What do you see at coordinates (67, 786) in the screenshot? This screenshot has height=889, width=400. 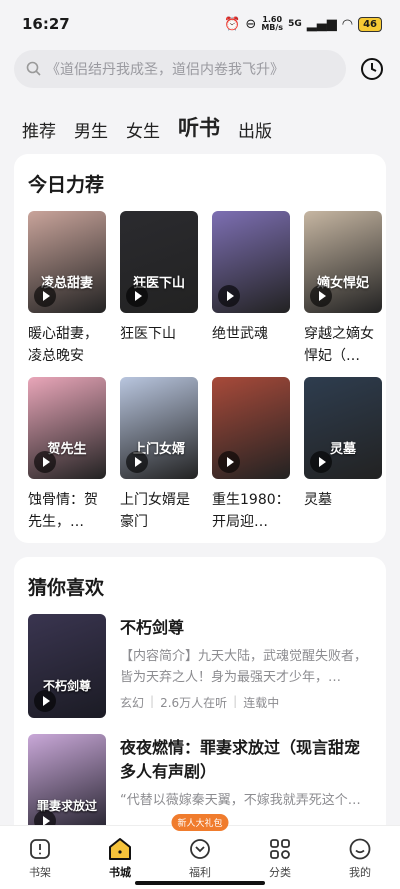 I see `book-cover: 罪妻求放过` at bounding box center [67, 786].